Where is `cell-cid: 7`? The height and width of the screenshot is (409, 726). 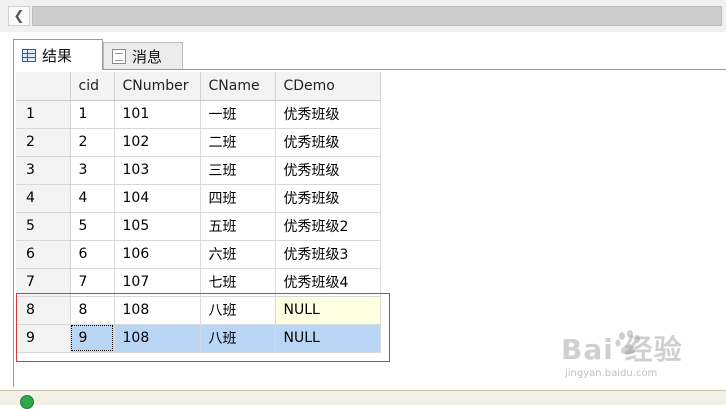
cell-cid: 7 is located at coordinates (92, 282).